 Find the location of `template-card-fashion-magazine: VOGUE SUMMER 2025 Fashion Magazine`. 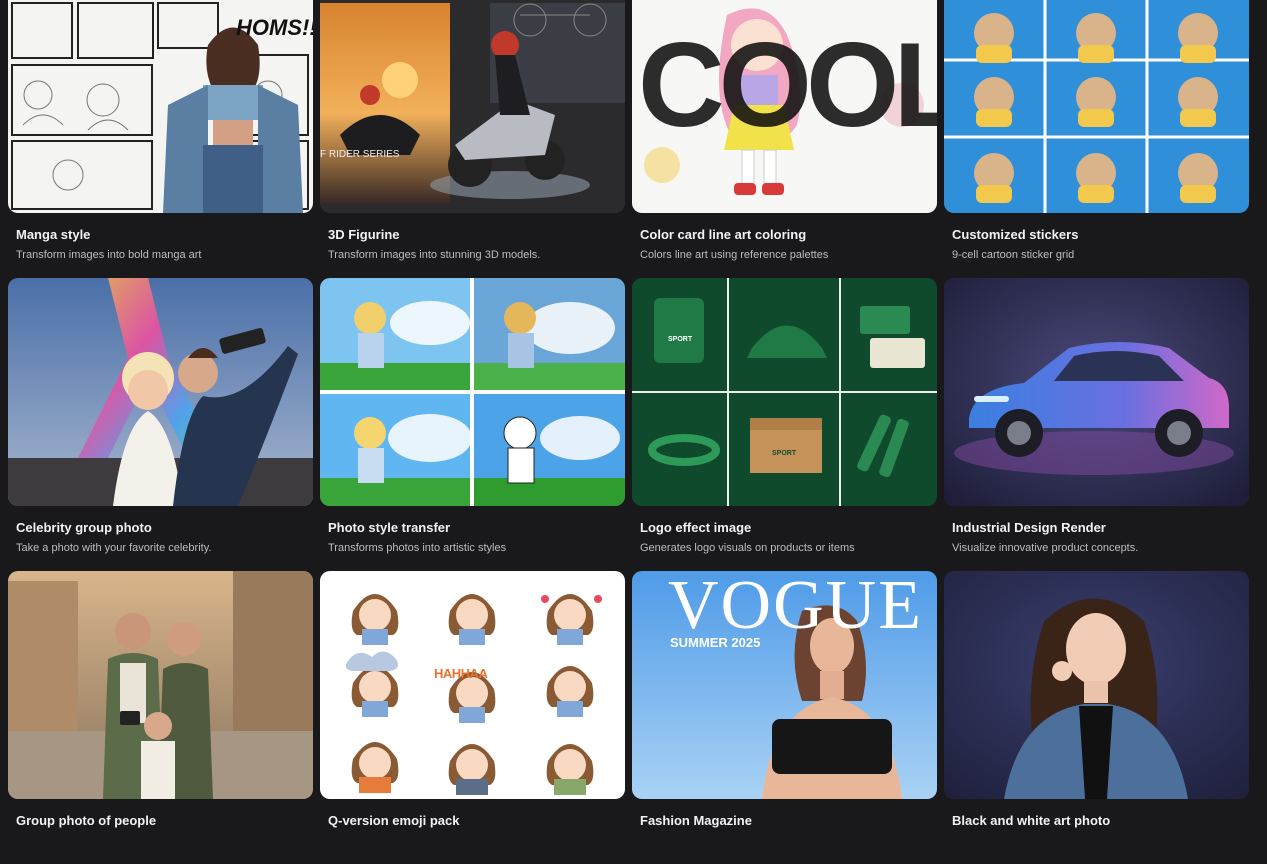

template-card-fashion-magazine: VOGUE SUMMER 2025 Fashion Magazine is located at coordinates (784, 717).